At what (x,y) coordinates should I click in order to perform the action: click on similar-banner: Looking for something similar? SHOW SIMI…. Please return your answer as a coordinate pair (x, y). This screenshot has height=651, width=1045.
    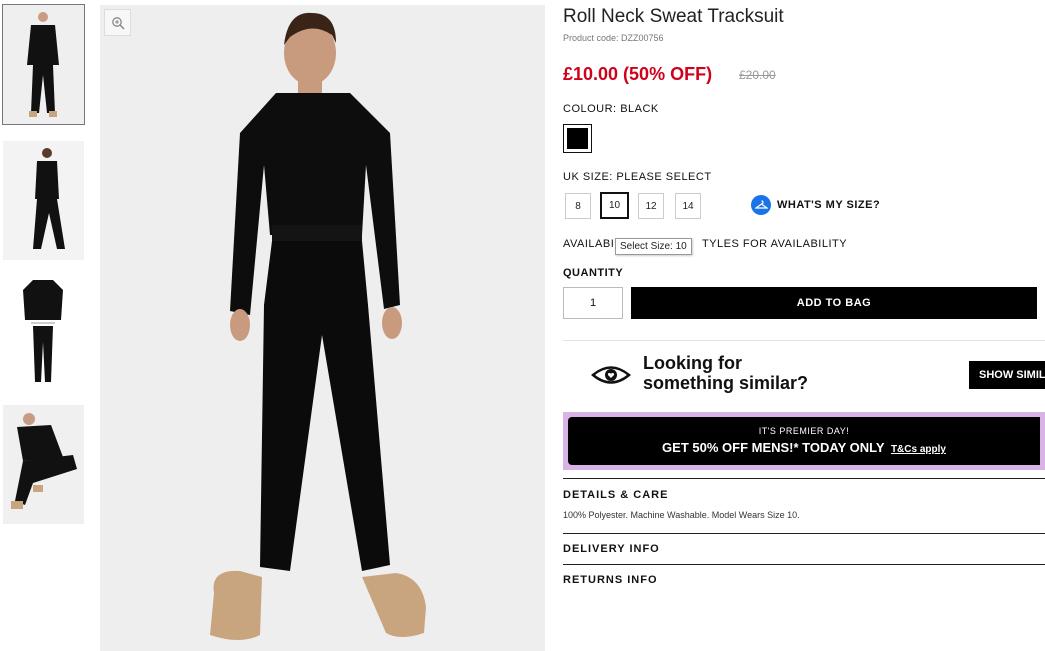
    Looking at the image, I should click on (804, 375).